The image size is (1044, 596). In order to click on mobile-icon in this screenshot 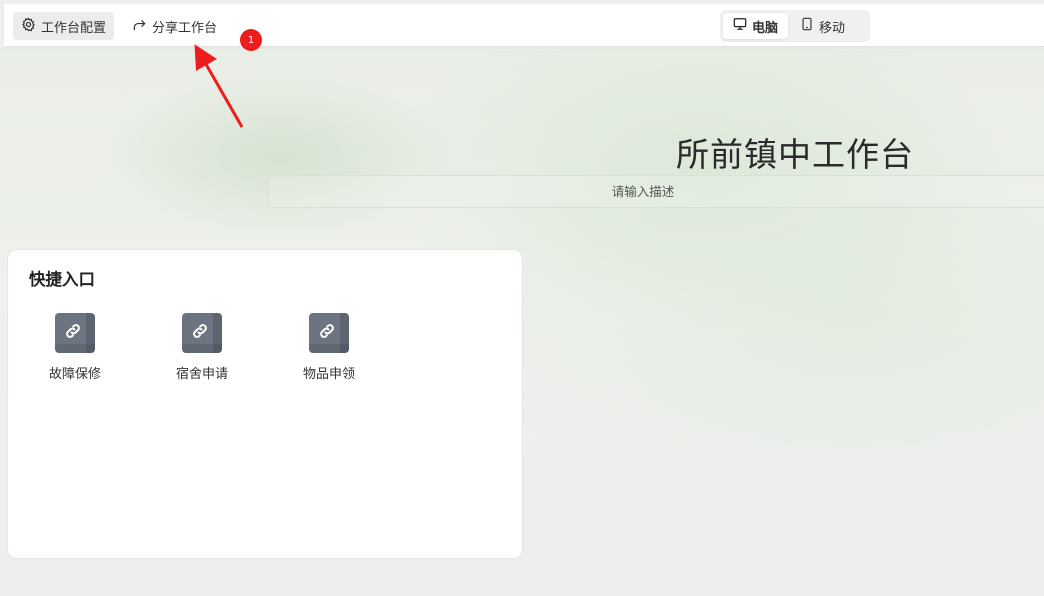, I will do `click(807, 26)`.